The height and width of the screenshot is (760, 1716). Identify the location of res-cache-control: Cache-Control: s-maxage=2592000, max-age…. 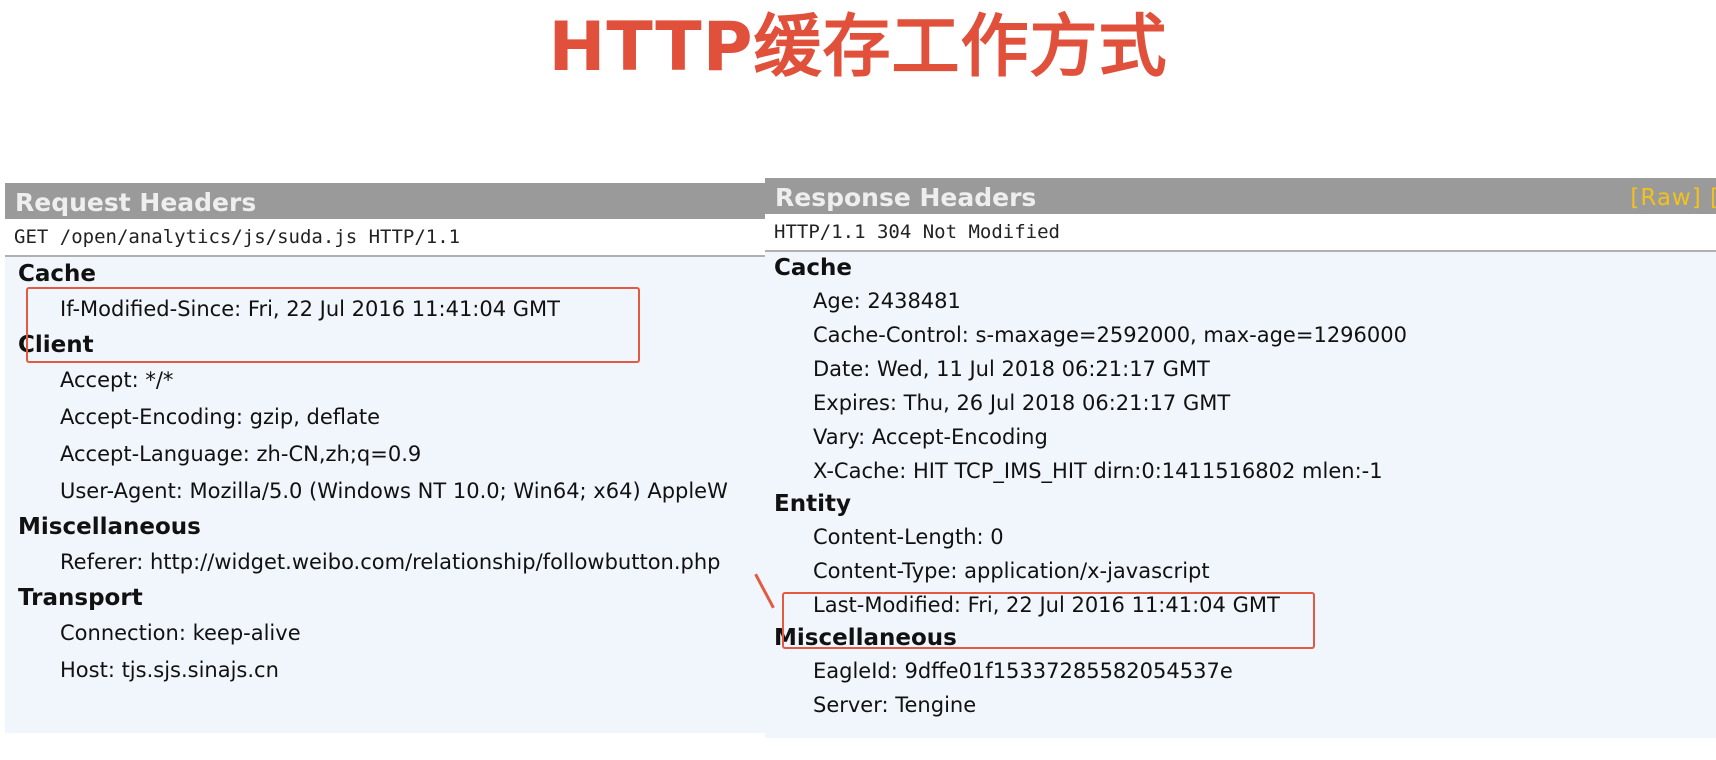
(1110, 335).